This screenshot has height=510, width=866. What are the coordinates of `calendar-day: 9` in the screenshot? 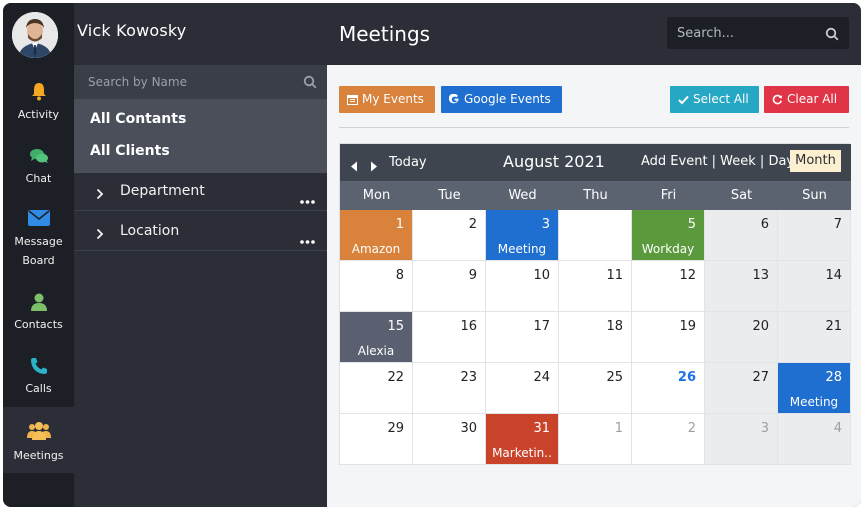 It's located at (449, 286).